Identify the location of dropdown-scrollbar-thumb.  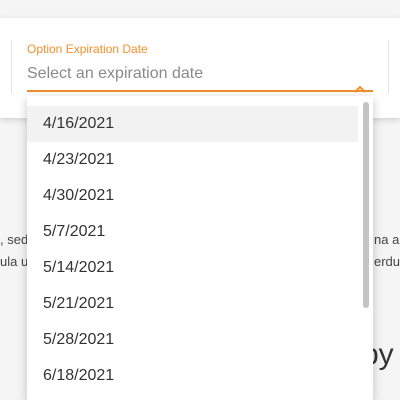
(366, 205).